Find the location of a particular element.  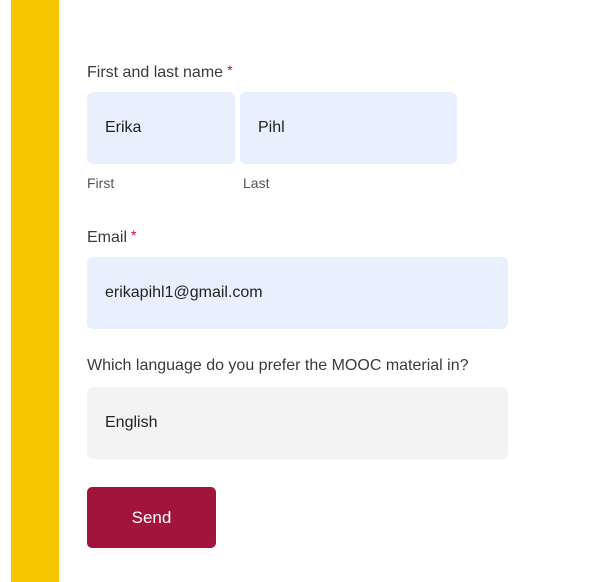

last-name-sublabel: Last is located at coordinates (256, 183).